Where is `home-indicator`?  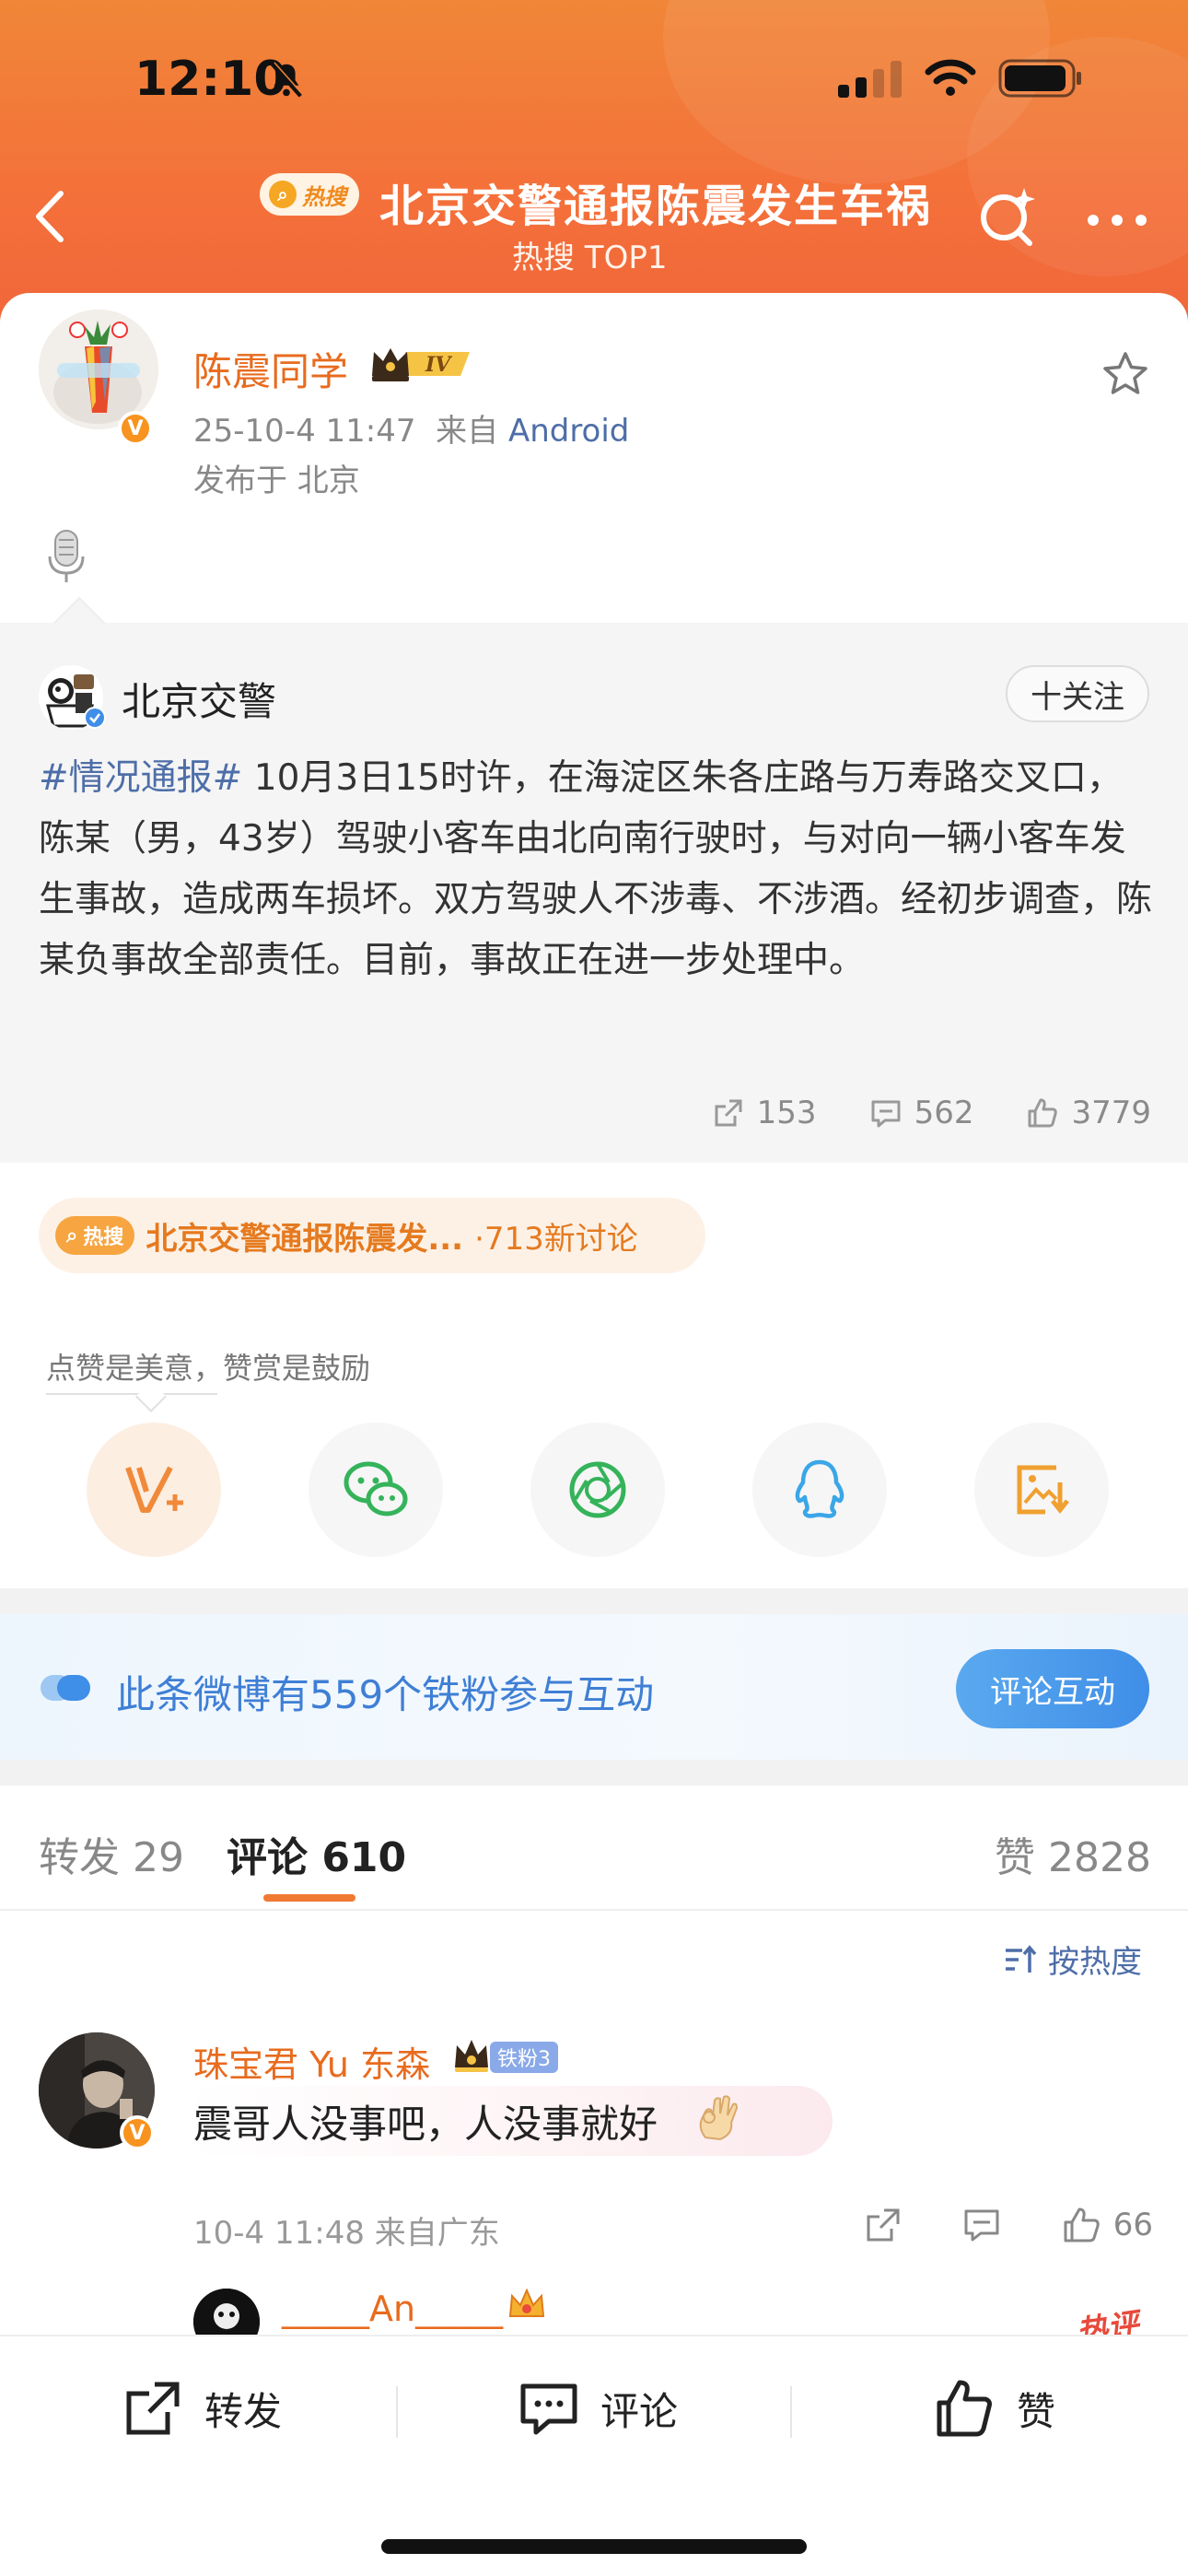 home-indicator is located at coordinates (594, 2546).